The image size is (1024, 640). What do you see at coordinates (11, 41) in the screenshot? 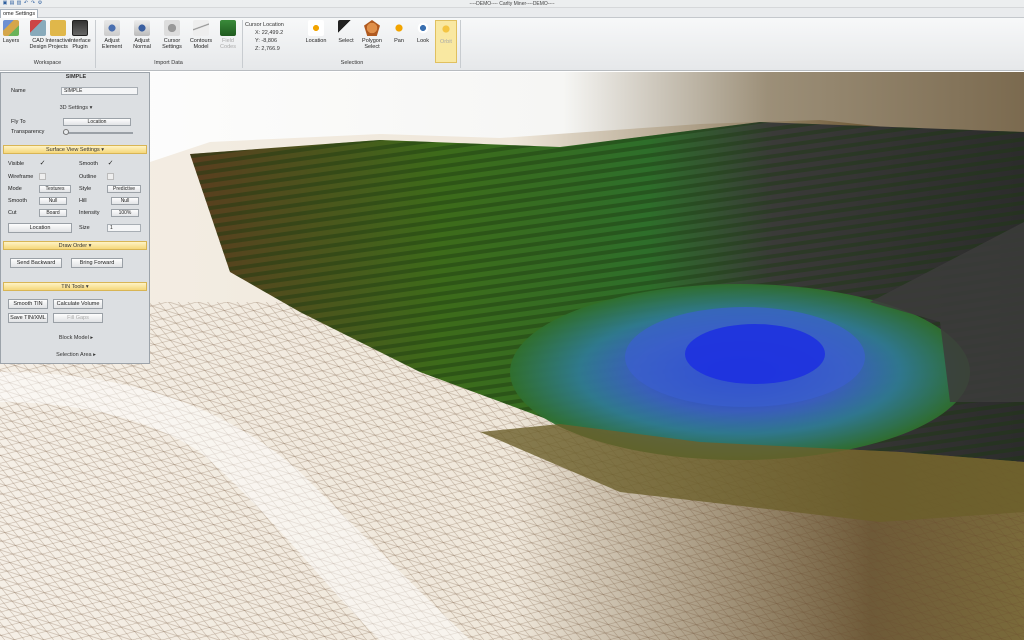
I see `layers-label: Layers` at bounding box center [11, 41].